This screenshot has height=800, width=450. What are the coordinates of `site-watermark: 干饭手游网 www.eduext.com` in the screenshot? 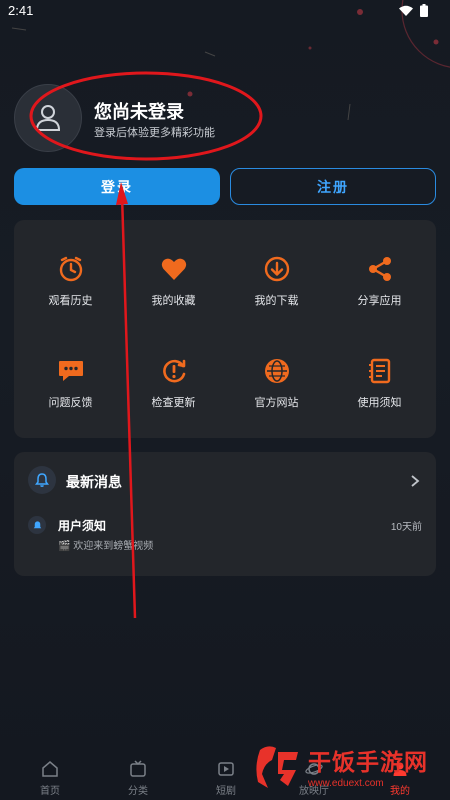 It's located at (349, 766).